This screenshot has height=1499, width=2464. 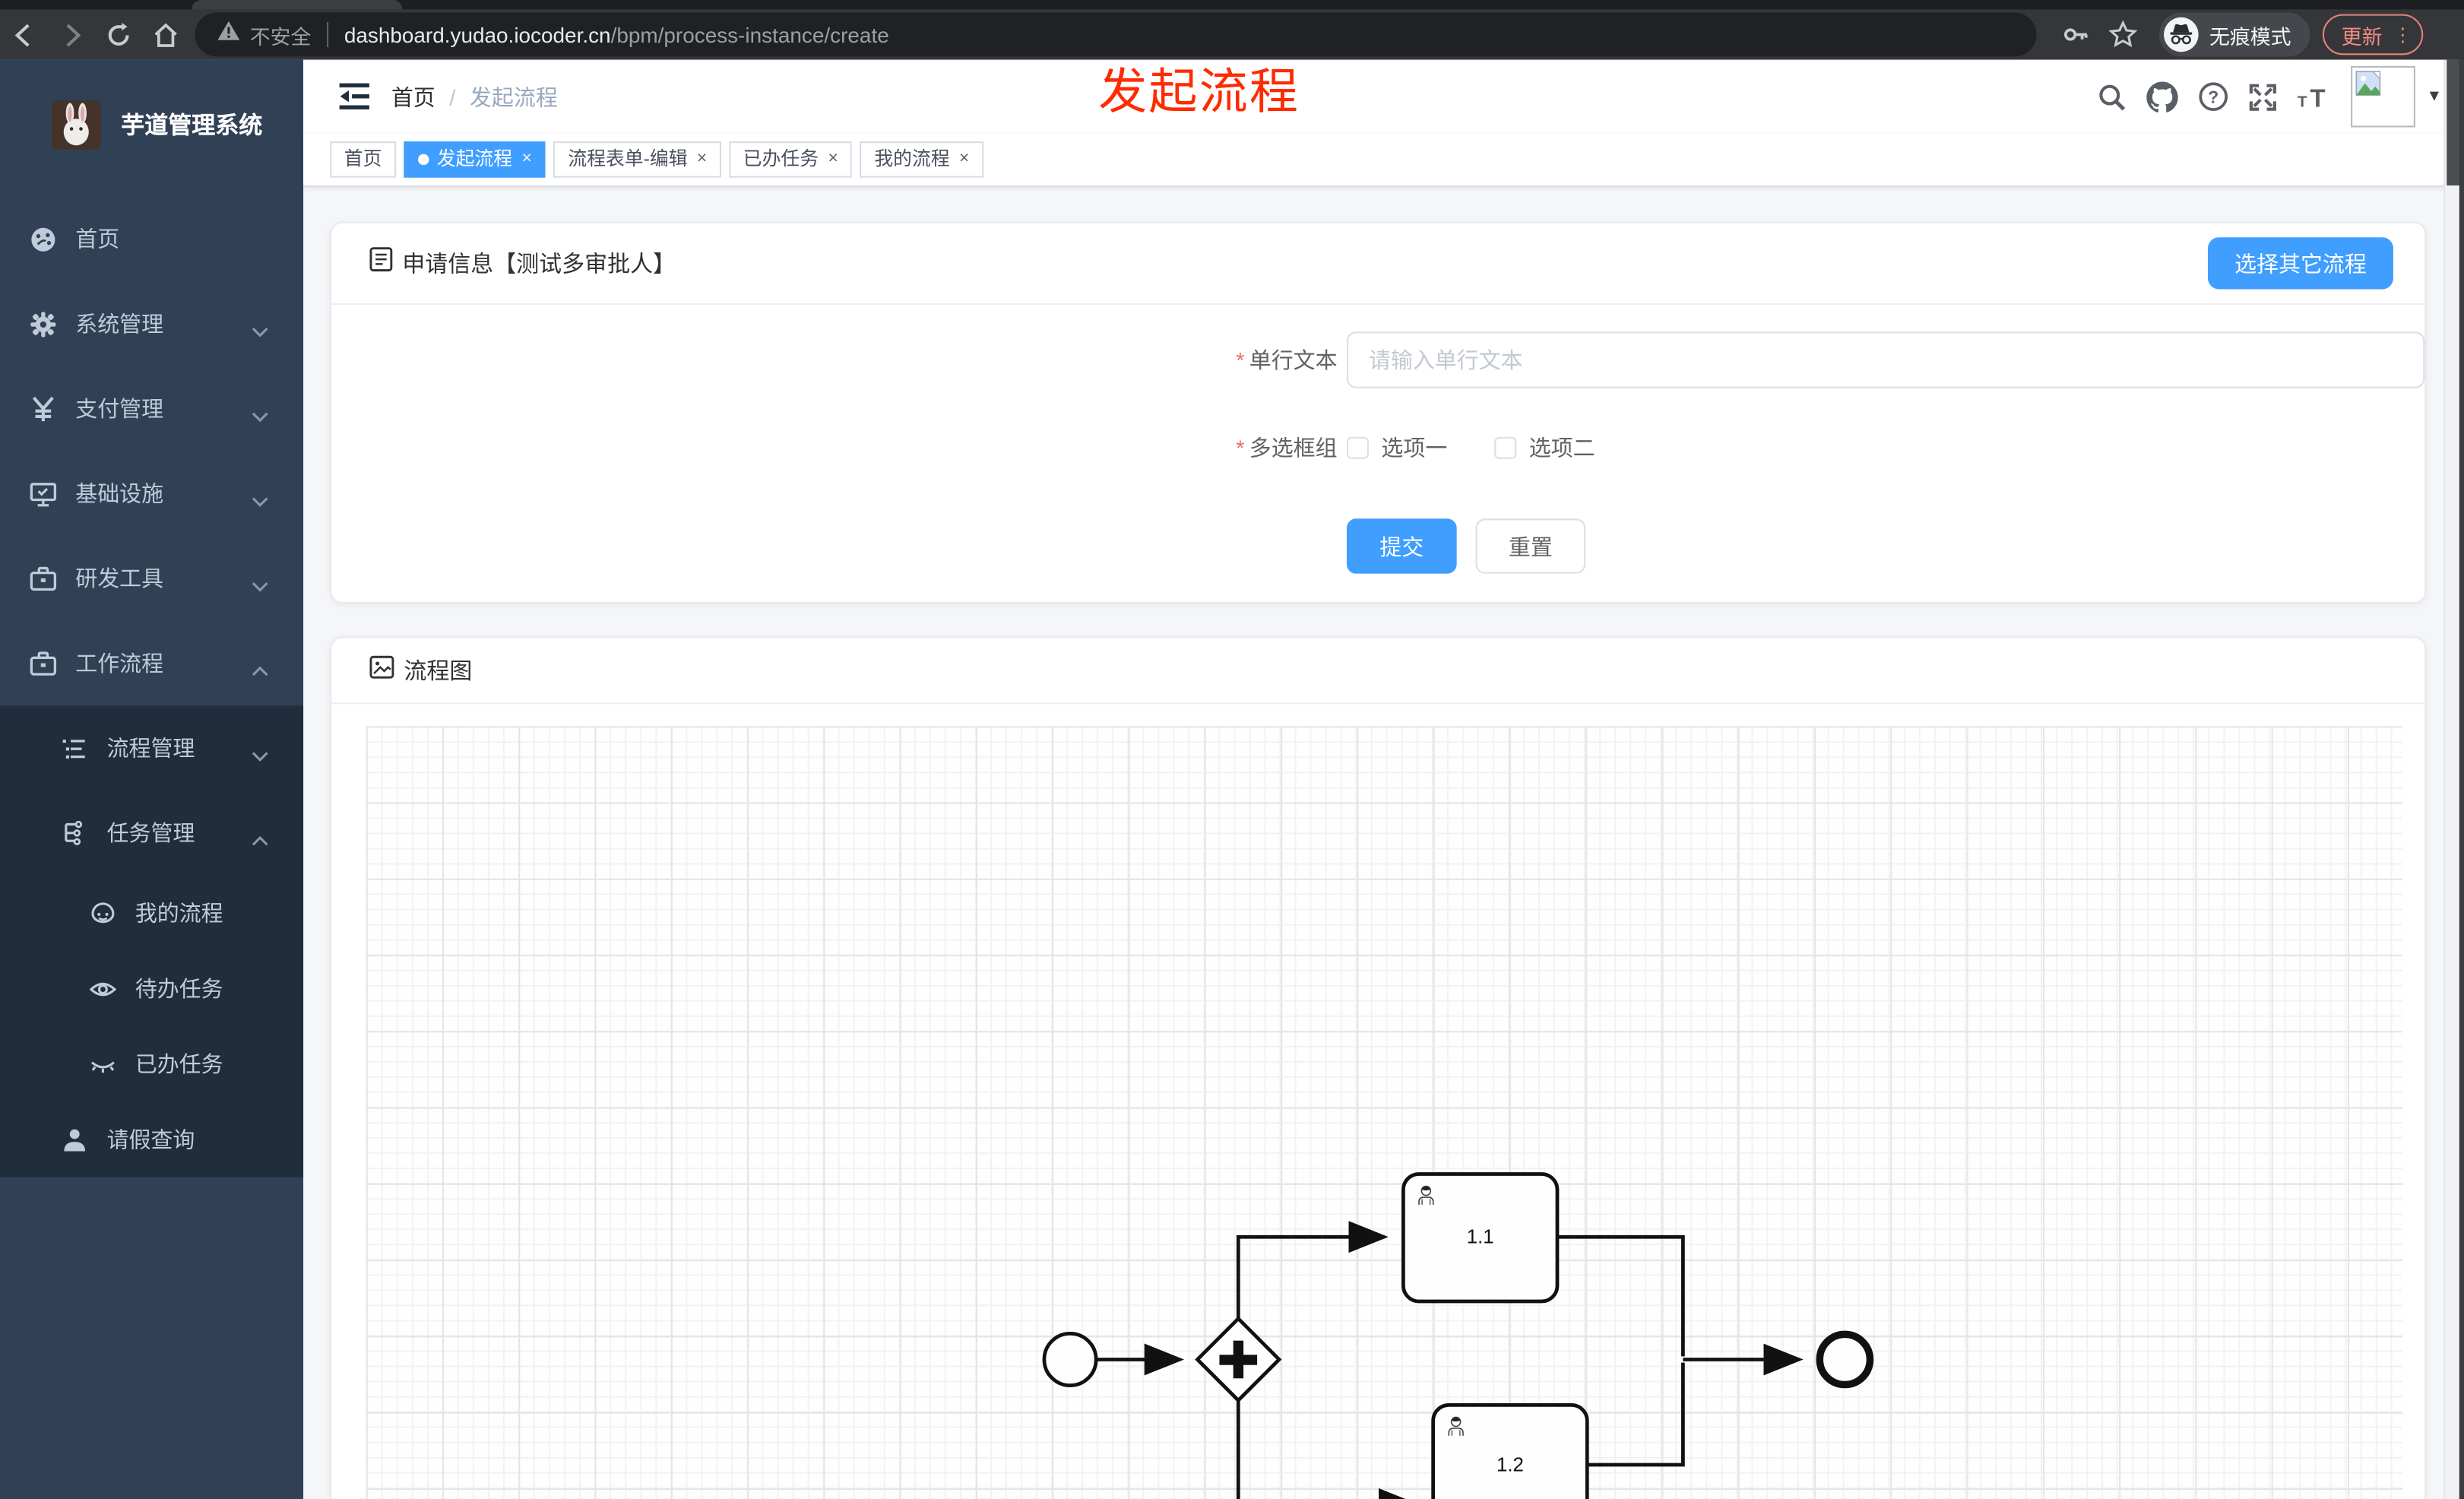 What do you see at coordinates (151, 663) in the screenshot?
I see `sidebar-item-workflow: 工作流程` at bounding box center [151, 663].